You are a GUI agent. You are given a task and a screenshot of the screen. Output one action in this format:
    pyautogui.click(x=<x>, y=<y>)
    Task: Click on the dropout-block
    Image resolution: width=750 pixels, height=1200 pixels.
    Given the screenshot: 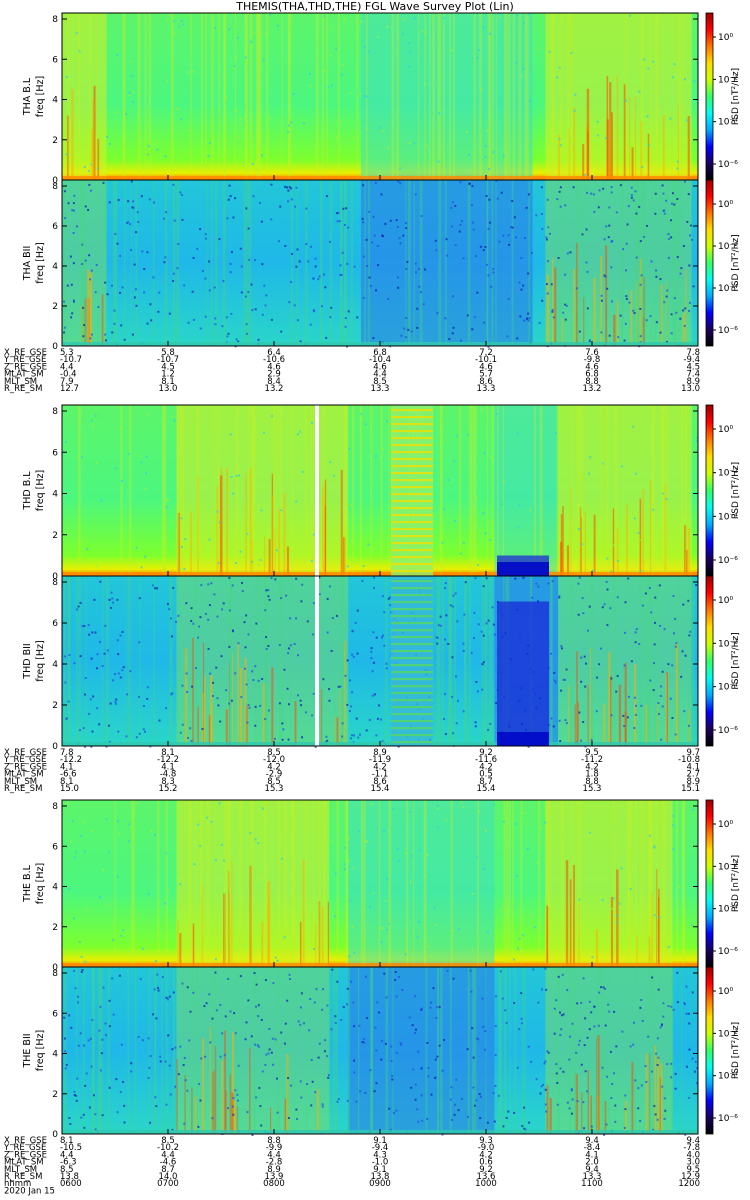 What is the action you would take?
    pyautogui.click(x=523, y=673)
    